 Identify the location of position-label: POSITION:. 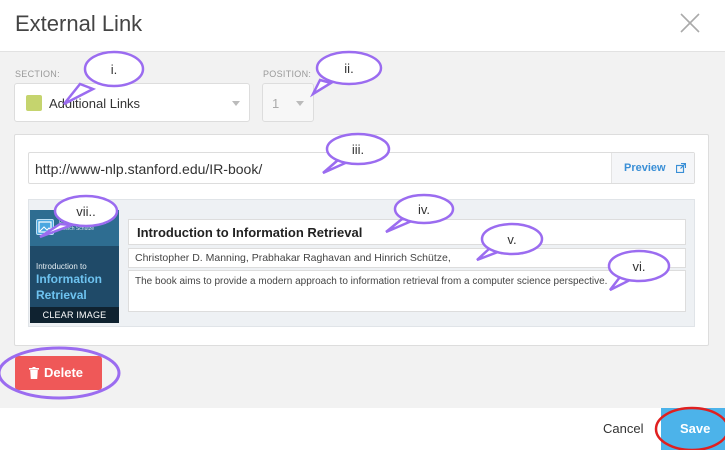
(287, 74).